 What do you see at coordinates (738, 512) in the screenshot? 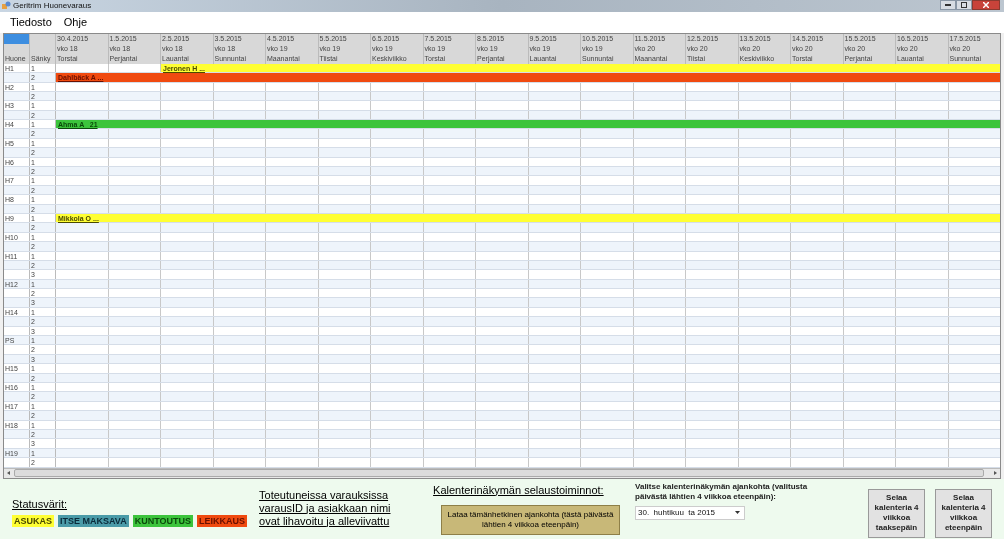
I see `dropdown-caret-icon` at bounding box center [738, 512].